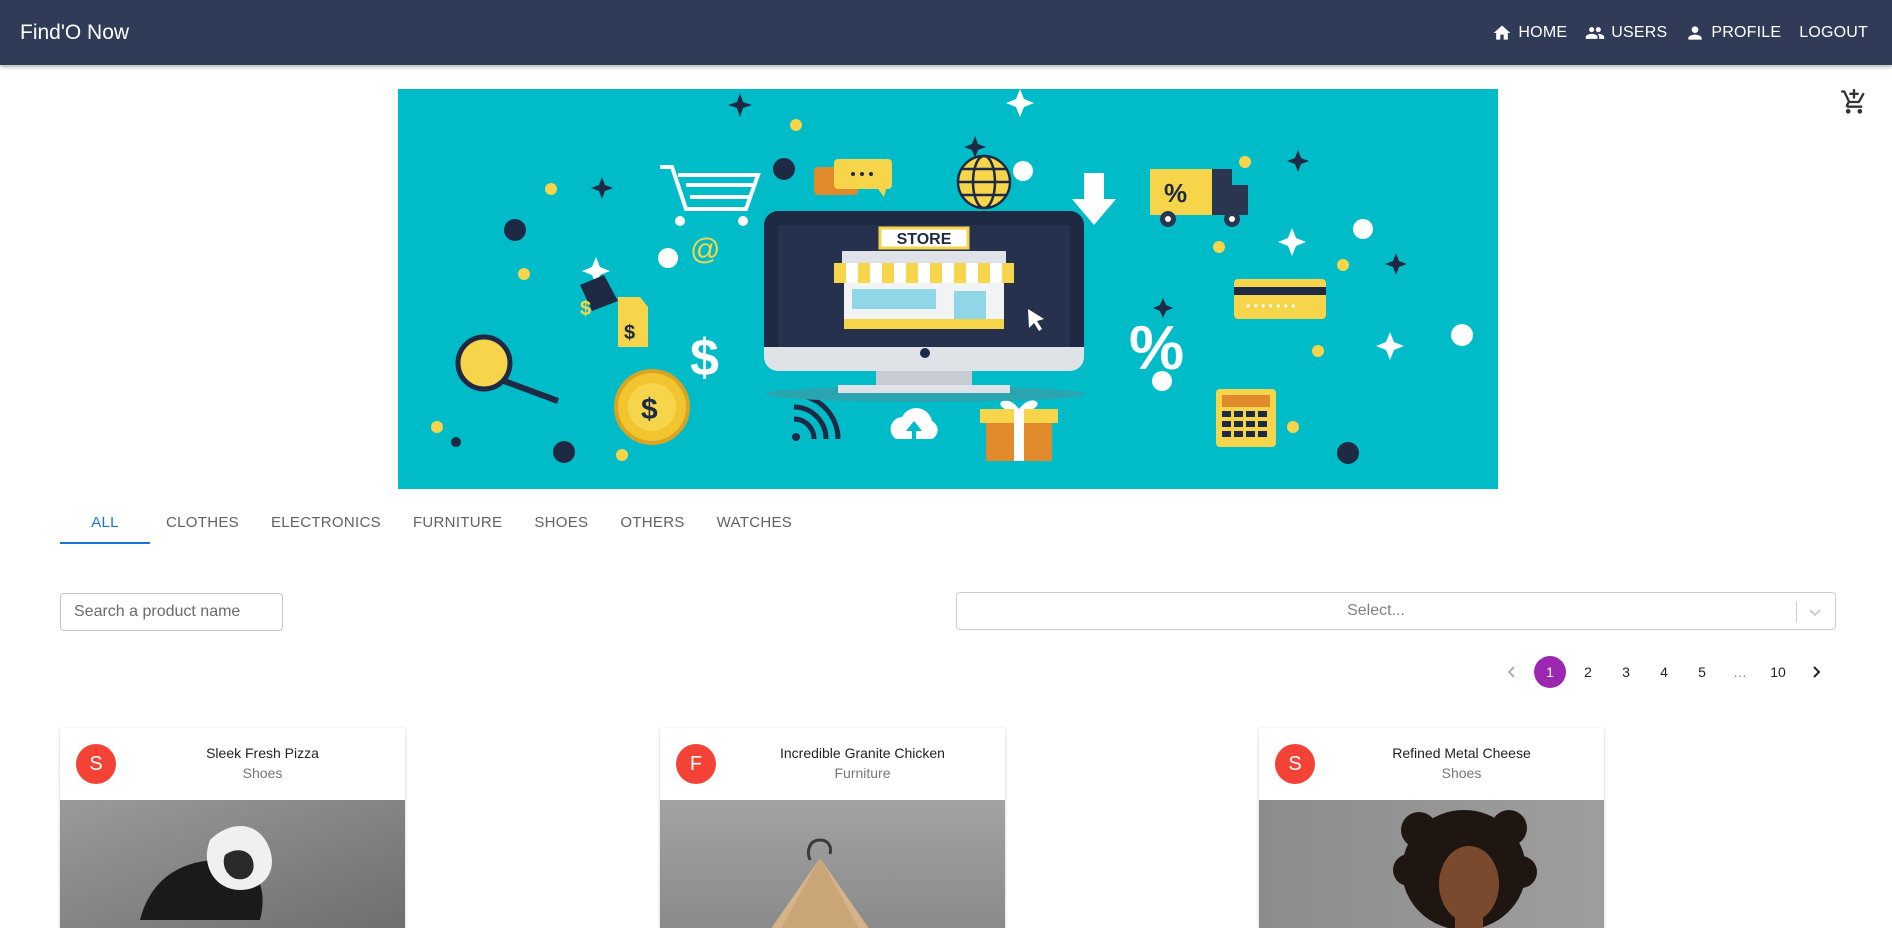 This screenshot has width=1892, height=928. Describe the element at coordinates (326, 522) in the screenshot. I see `tab-electronics: ELECTRONICS` at that location.